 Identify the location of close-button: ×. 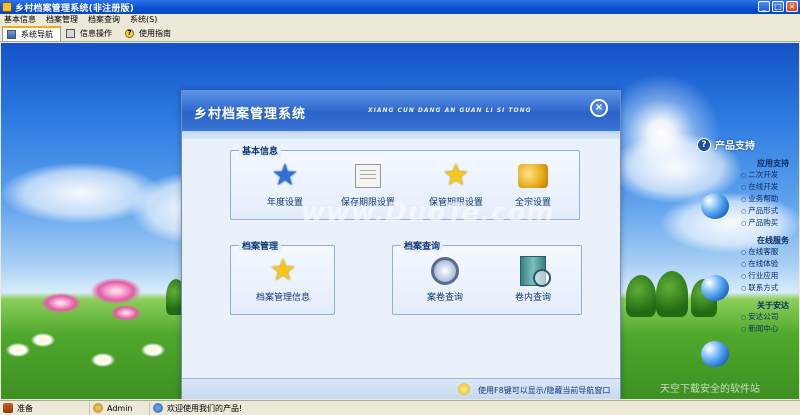
(792, 6).